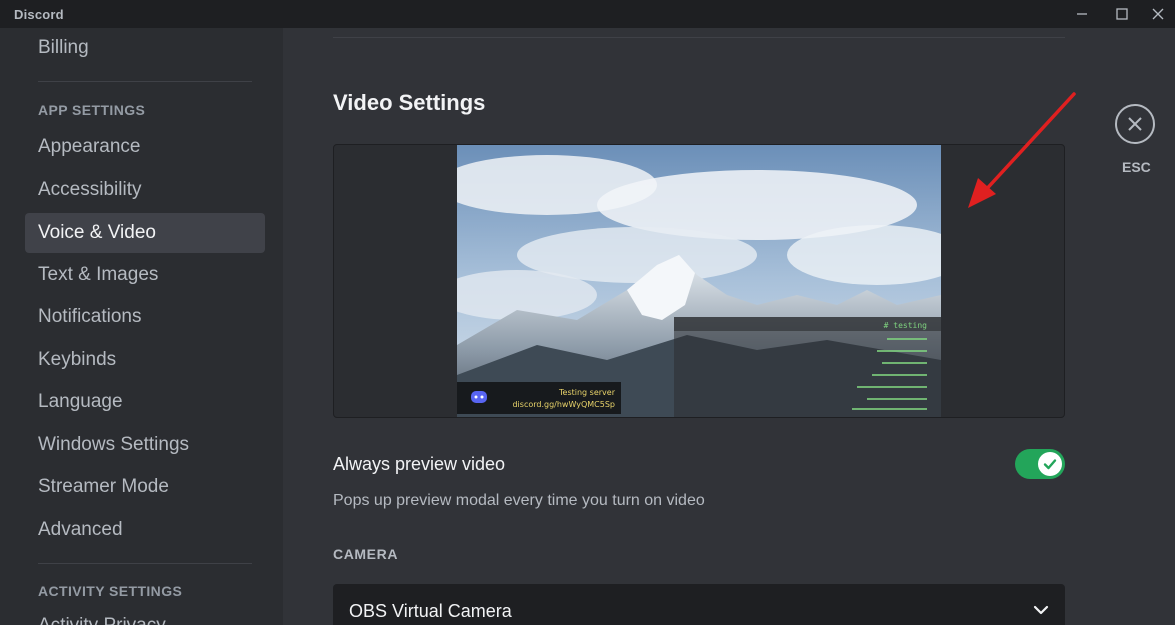 Image resolution: width=1175 pixels, height=625 pixels. What do you see at coordinates (145, 48) in the screenshot?
I see `sidebar-item-billing: Billing` at bounding box center [145, 48].